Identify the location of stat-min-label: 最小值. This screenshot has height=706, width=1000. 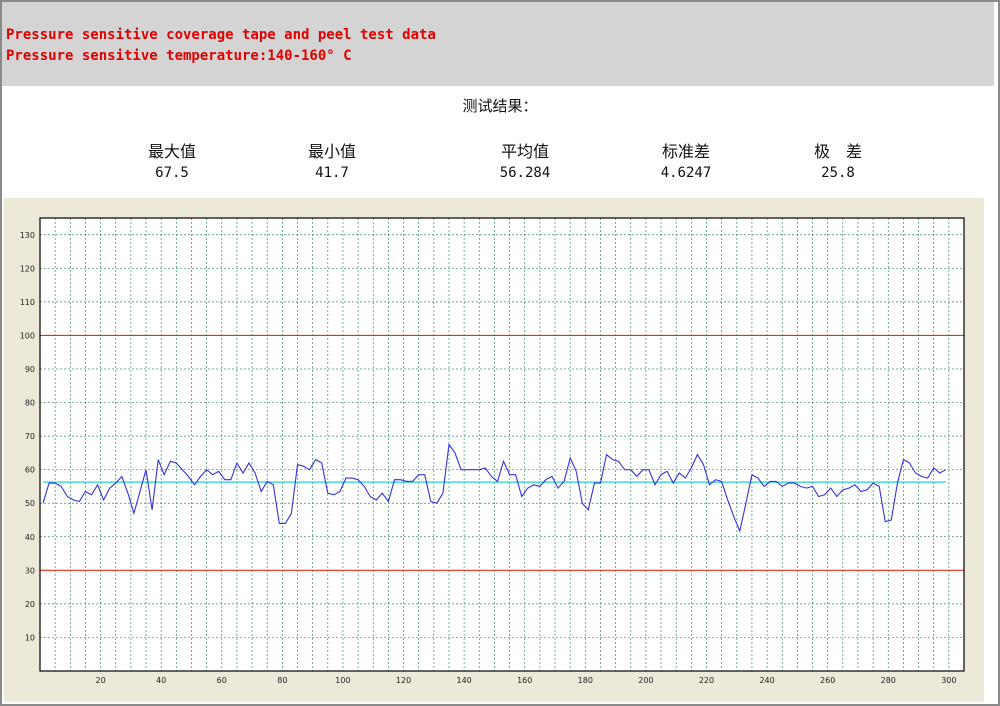
(331, 151).